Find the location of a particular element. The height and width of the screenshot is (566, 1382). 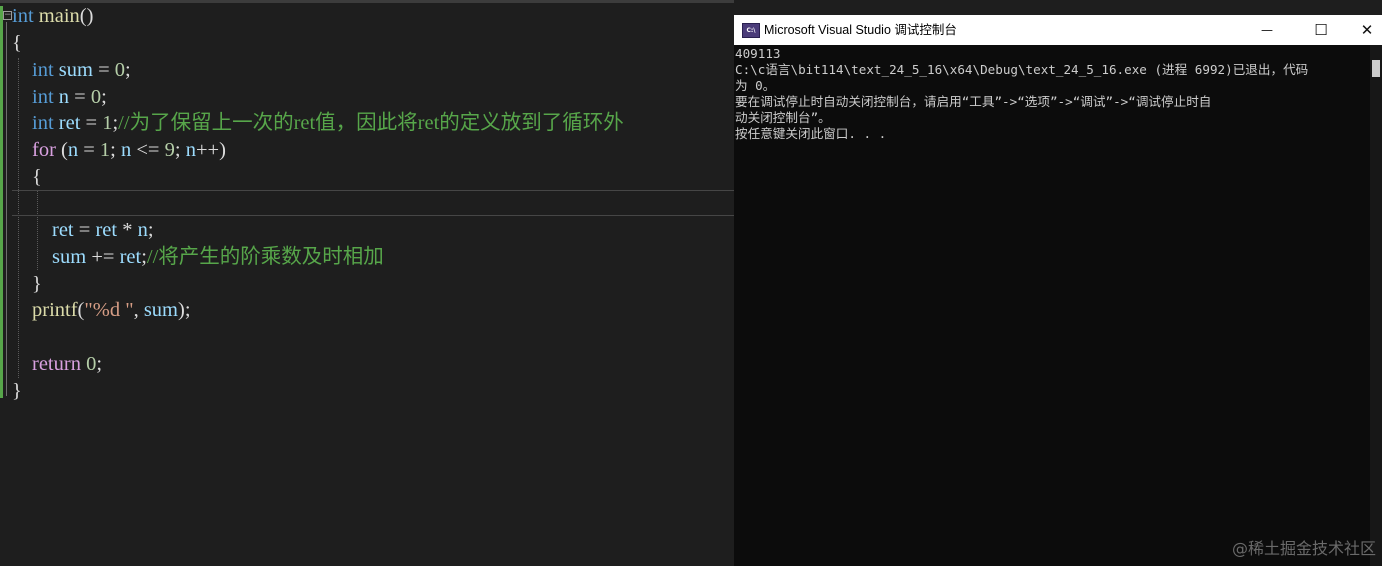

function-name: printf is located at coordinates (55, 310).